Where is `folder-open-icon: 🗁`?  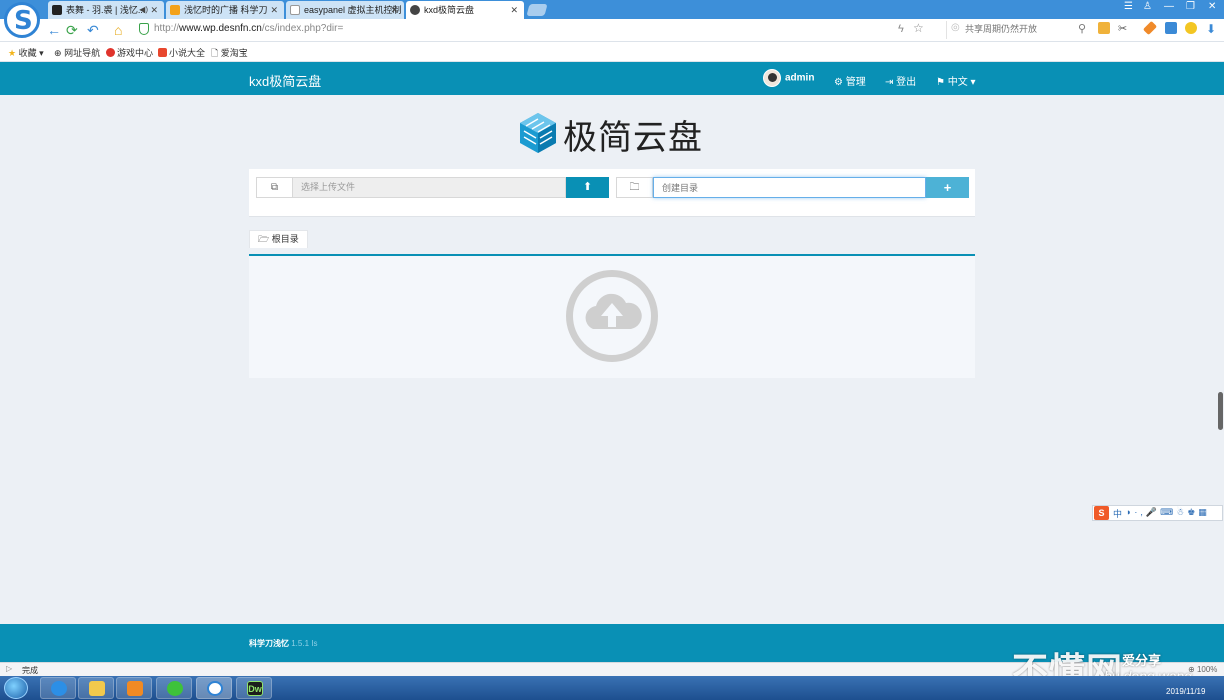
folder-open-icon: 🗁 is located at coordinates (264, 239).